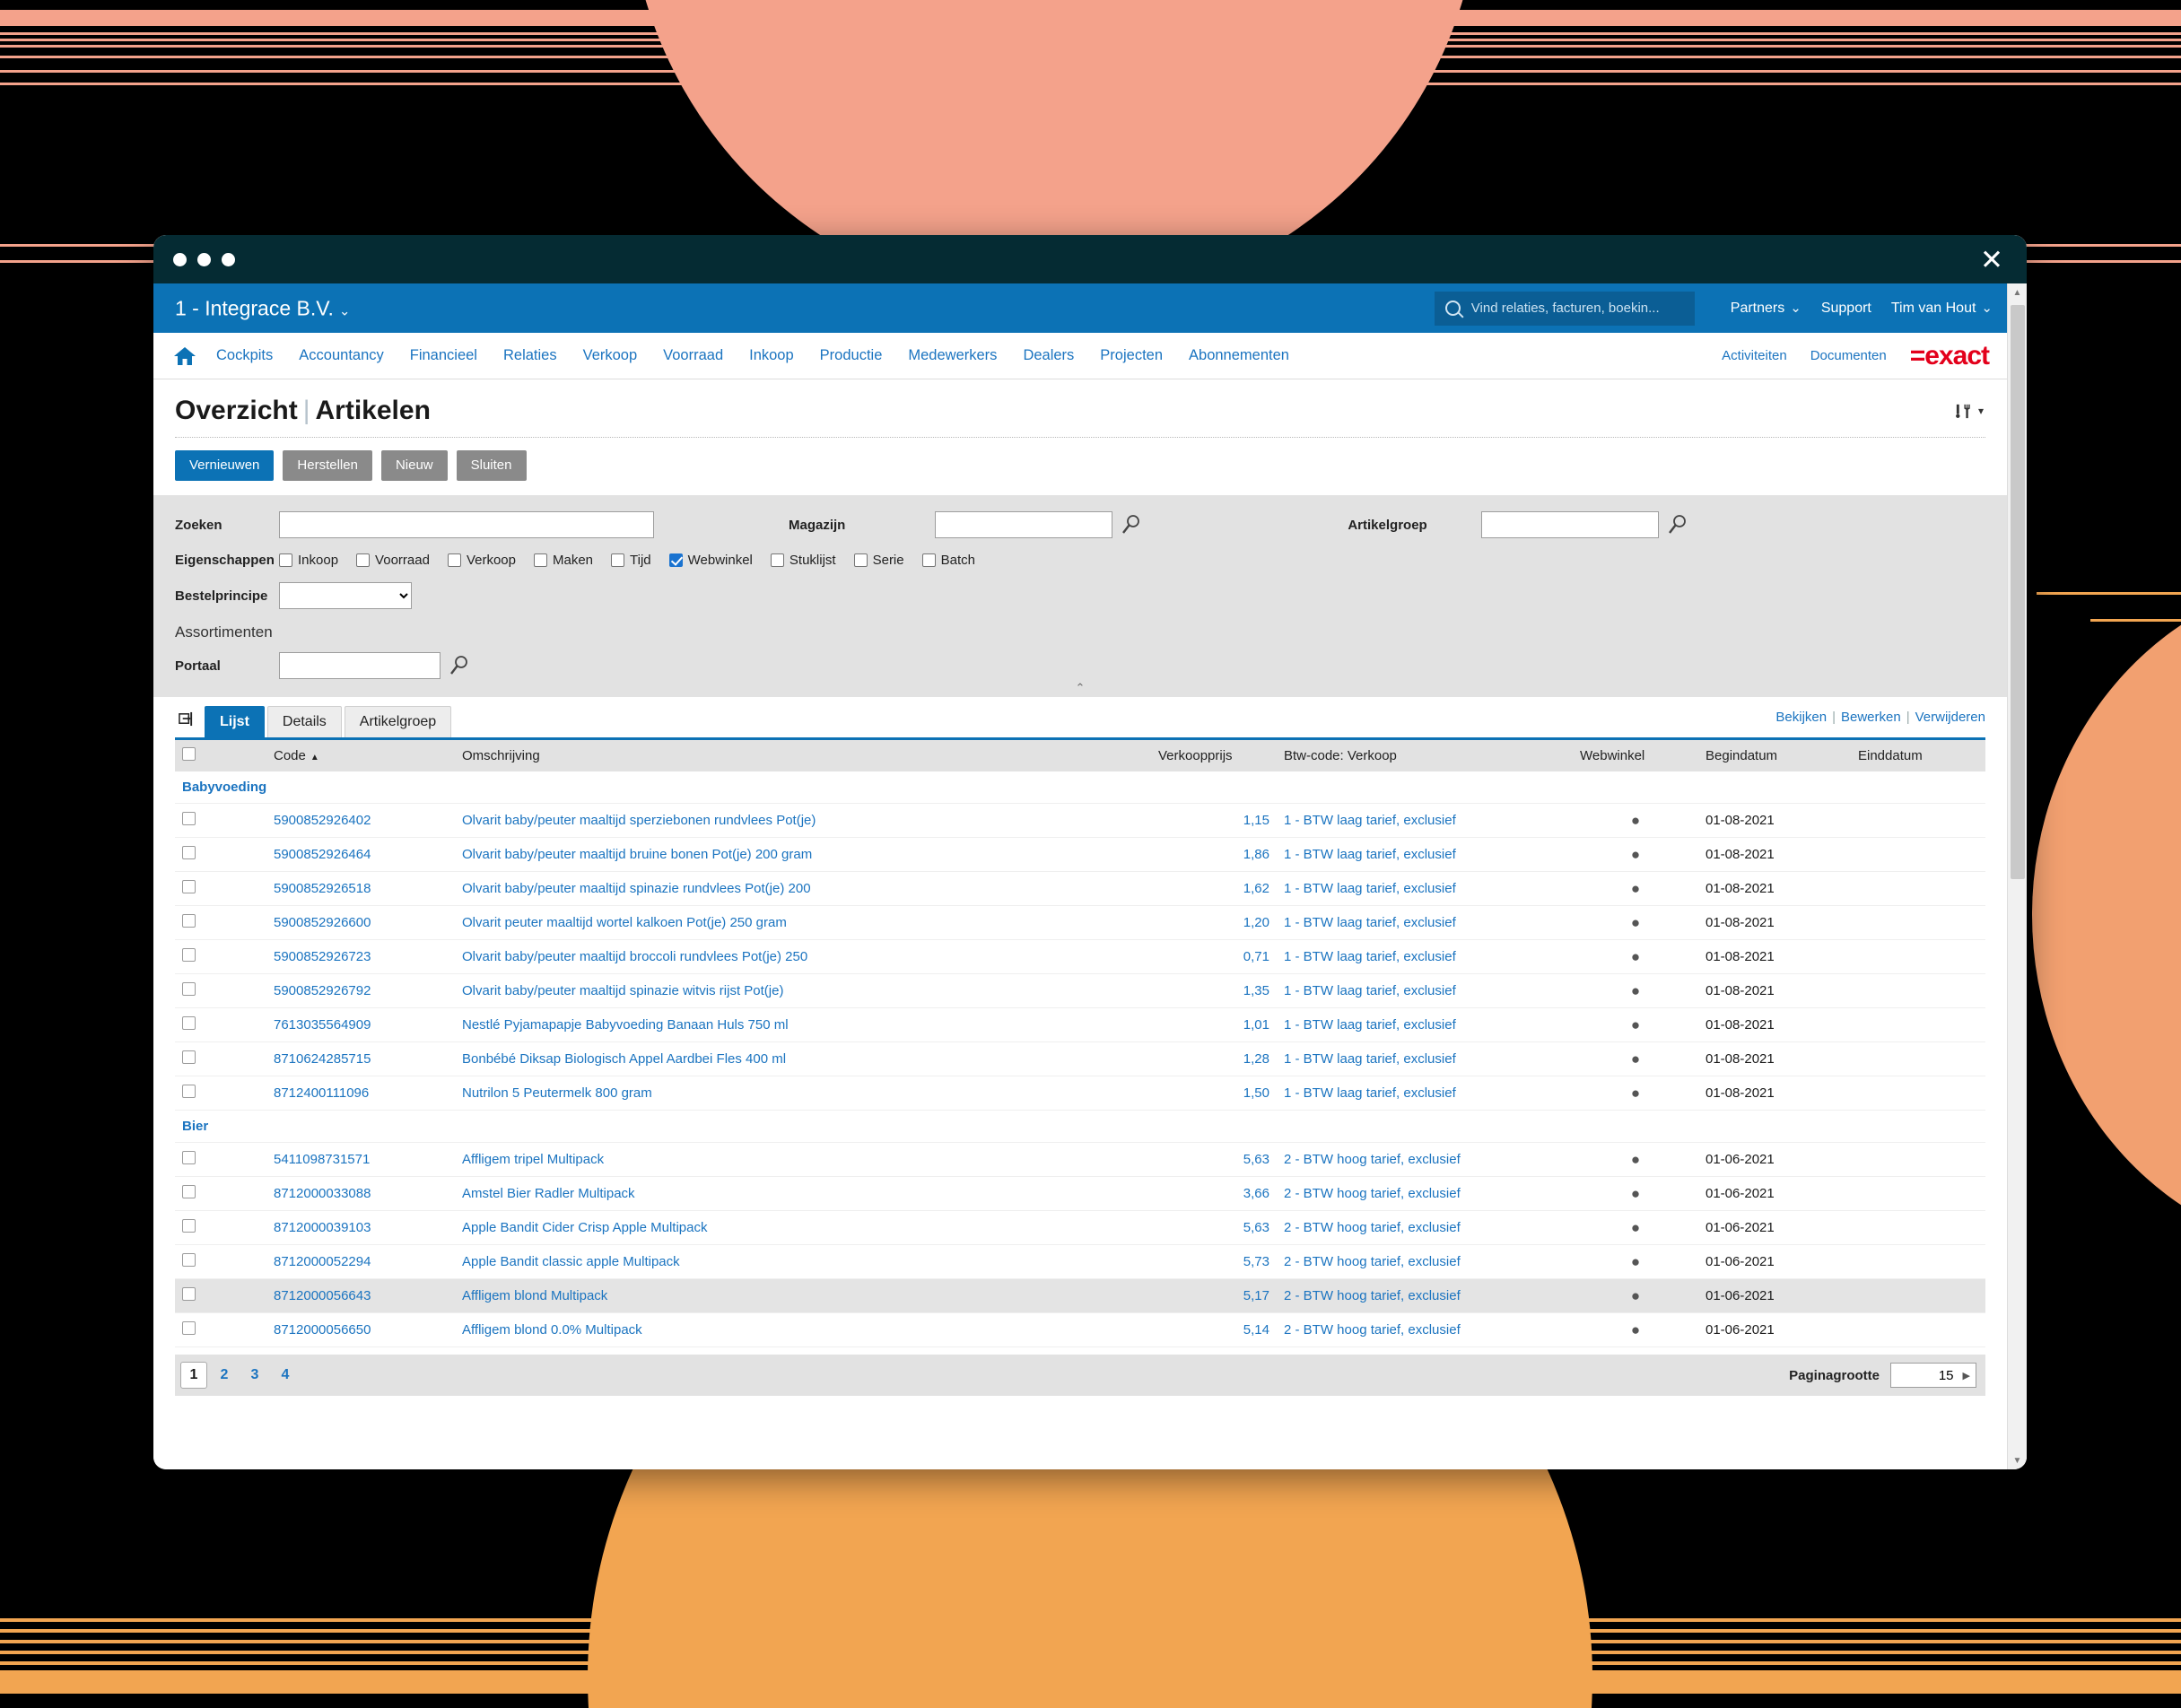 The image size is (2181, 1708). Describe the element at coordinates (235, 721) in the screenshot. I see `tab-lijst: Lijst` at that location.